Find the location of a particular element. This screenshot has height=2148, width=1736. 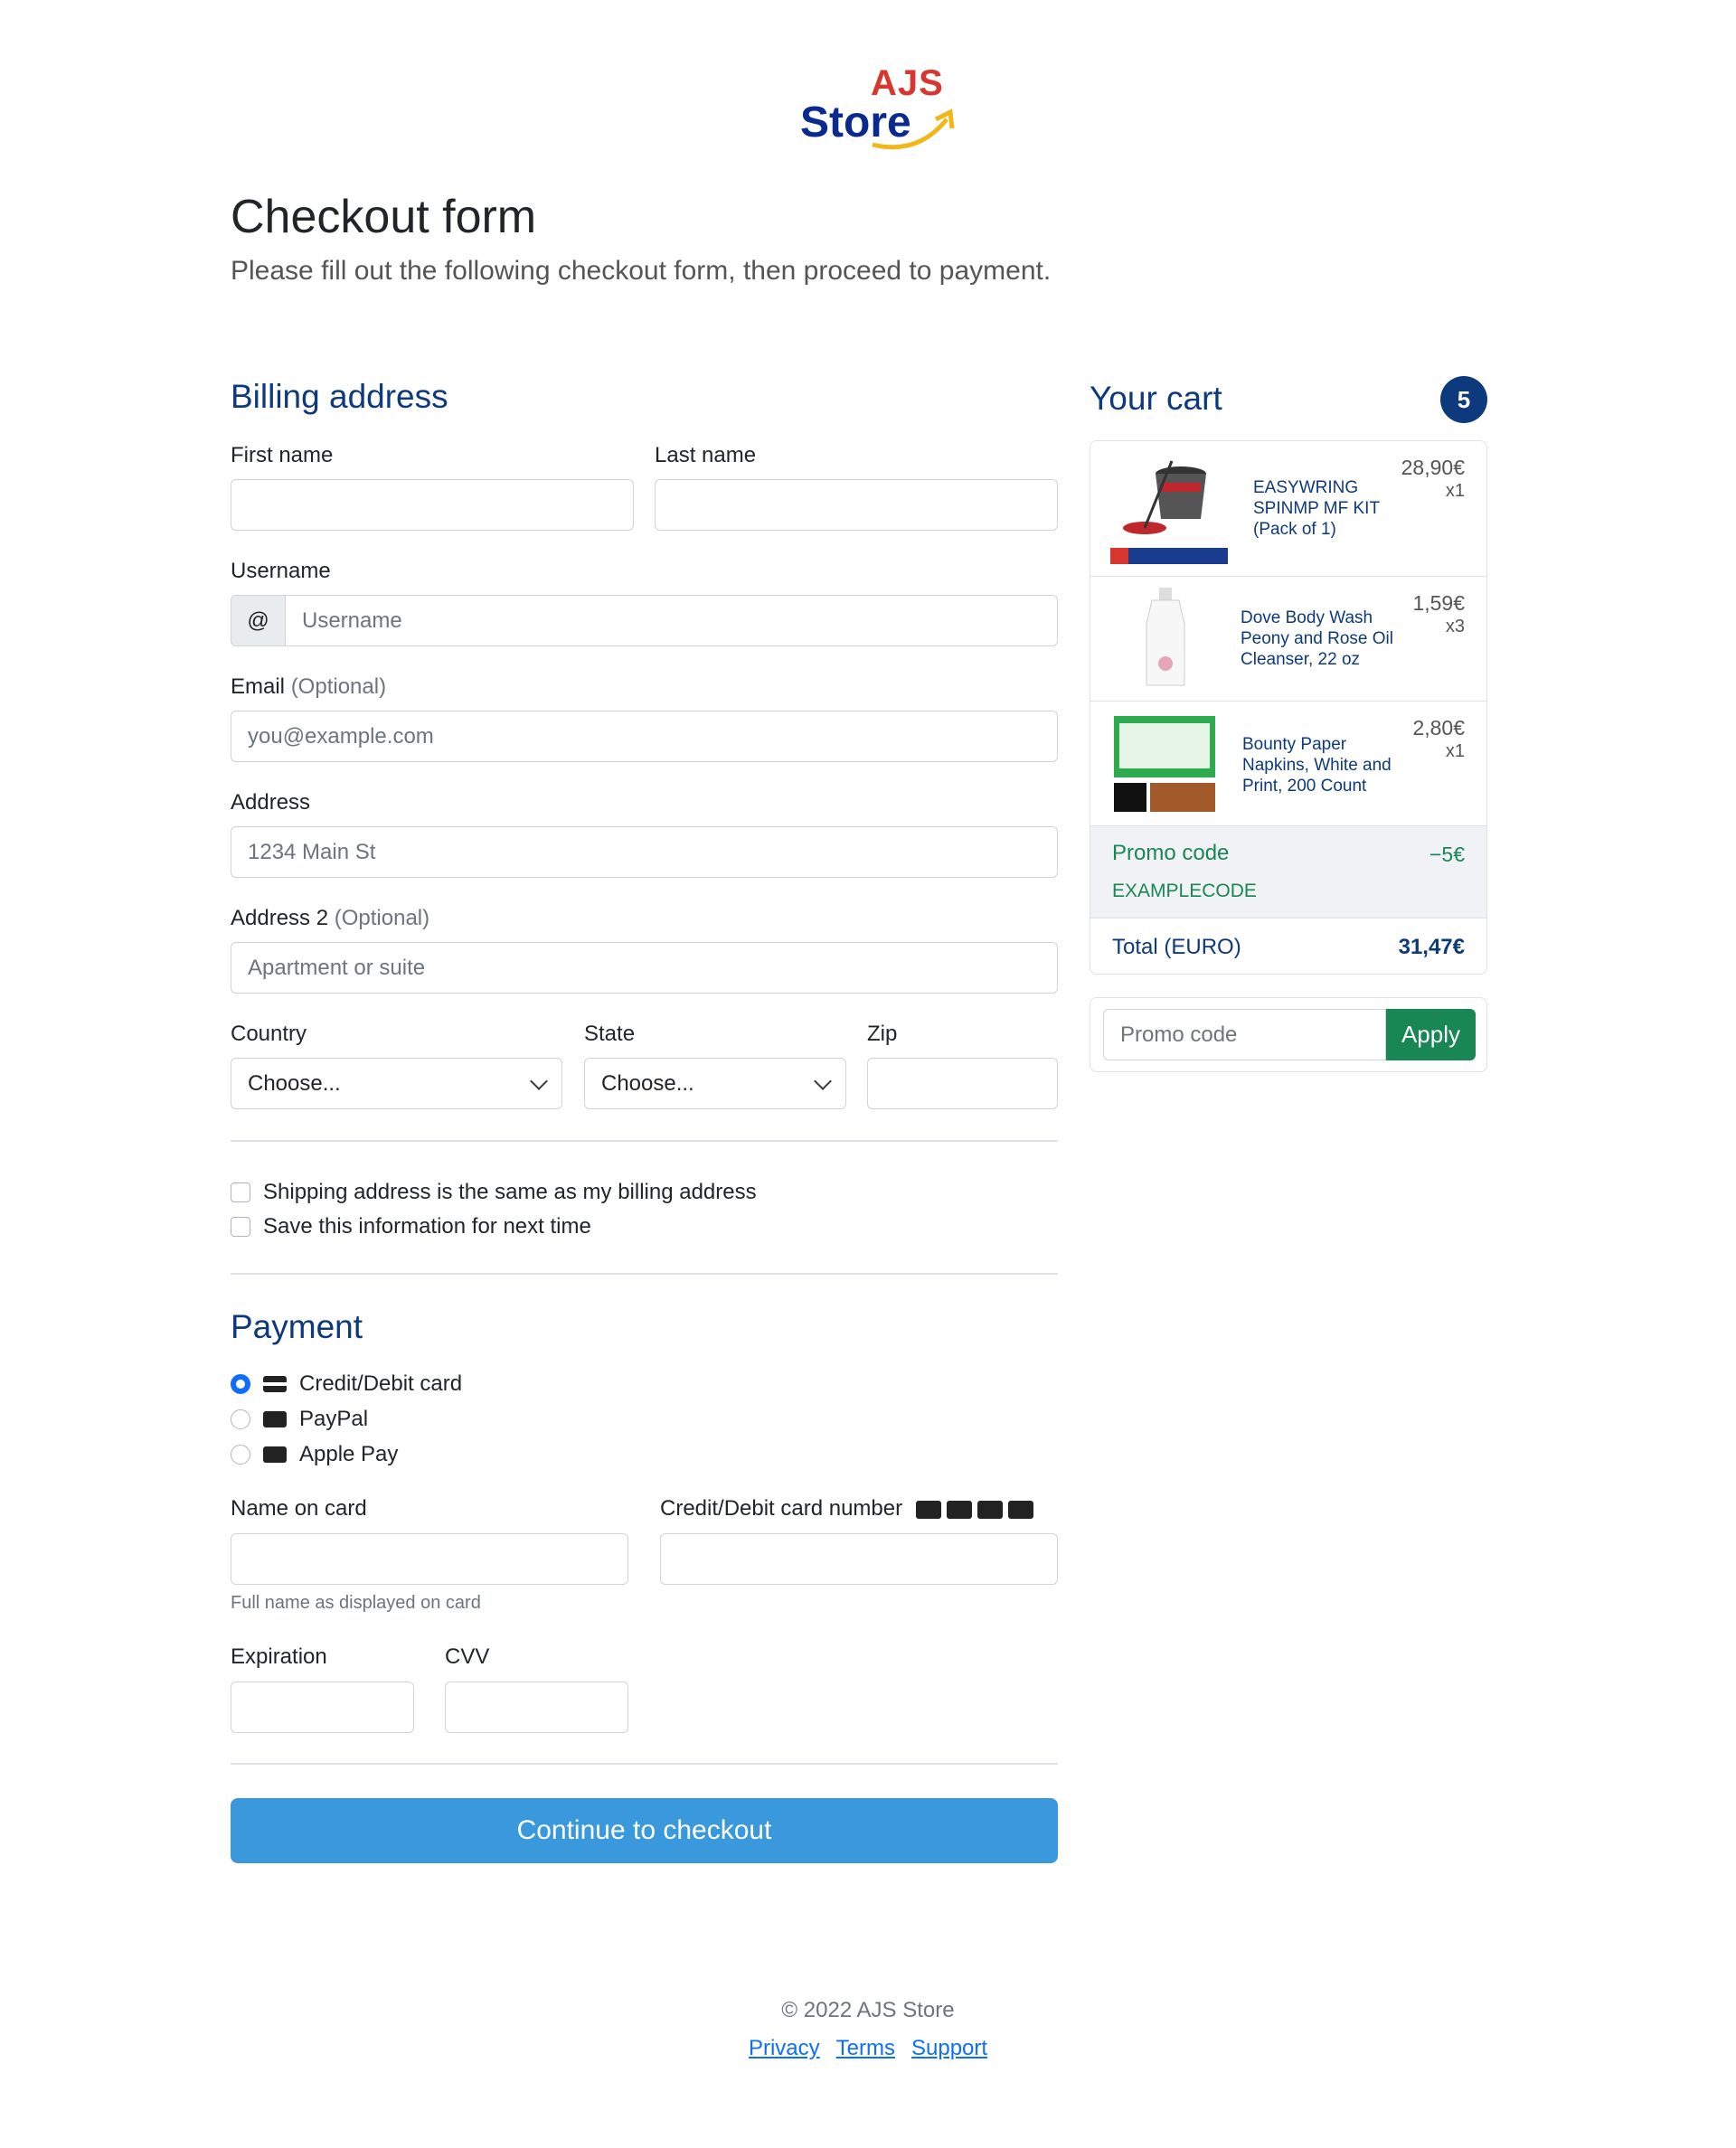

apply-promo-button: Apply is located at coordinates (1431, 1034).